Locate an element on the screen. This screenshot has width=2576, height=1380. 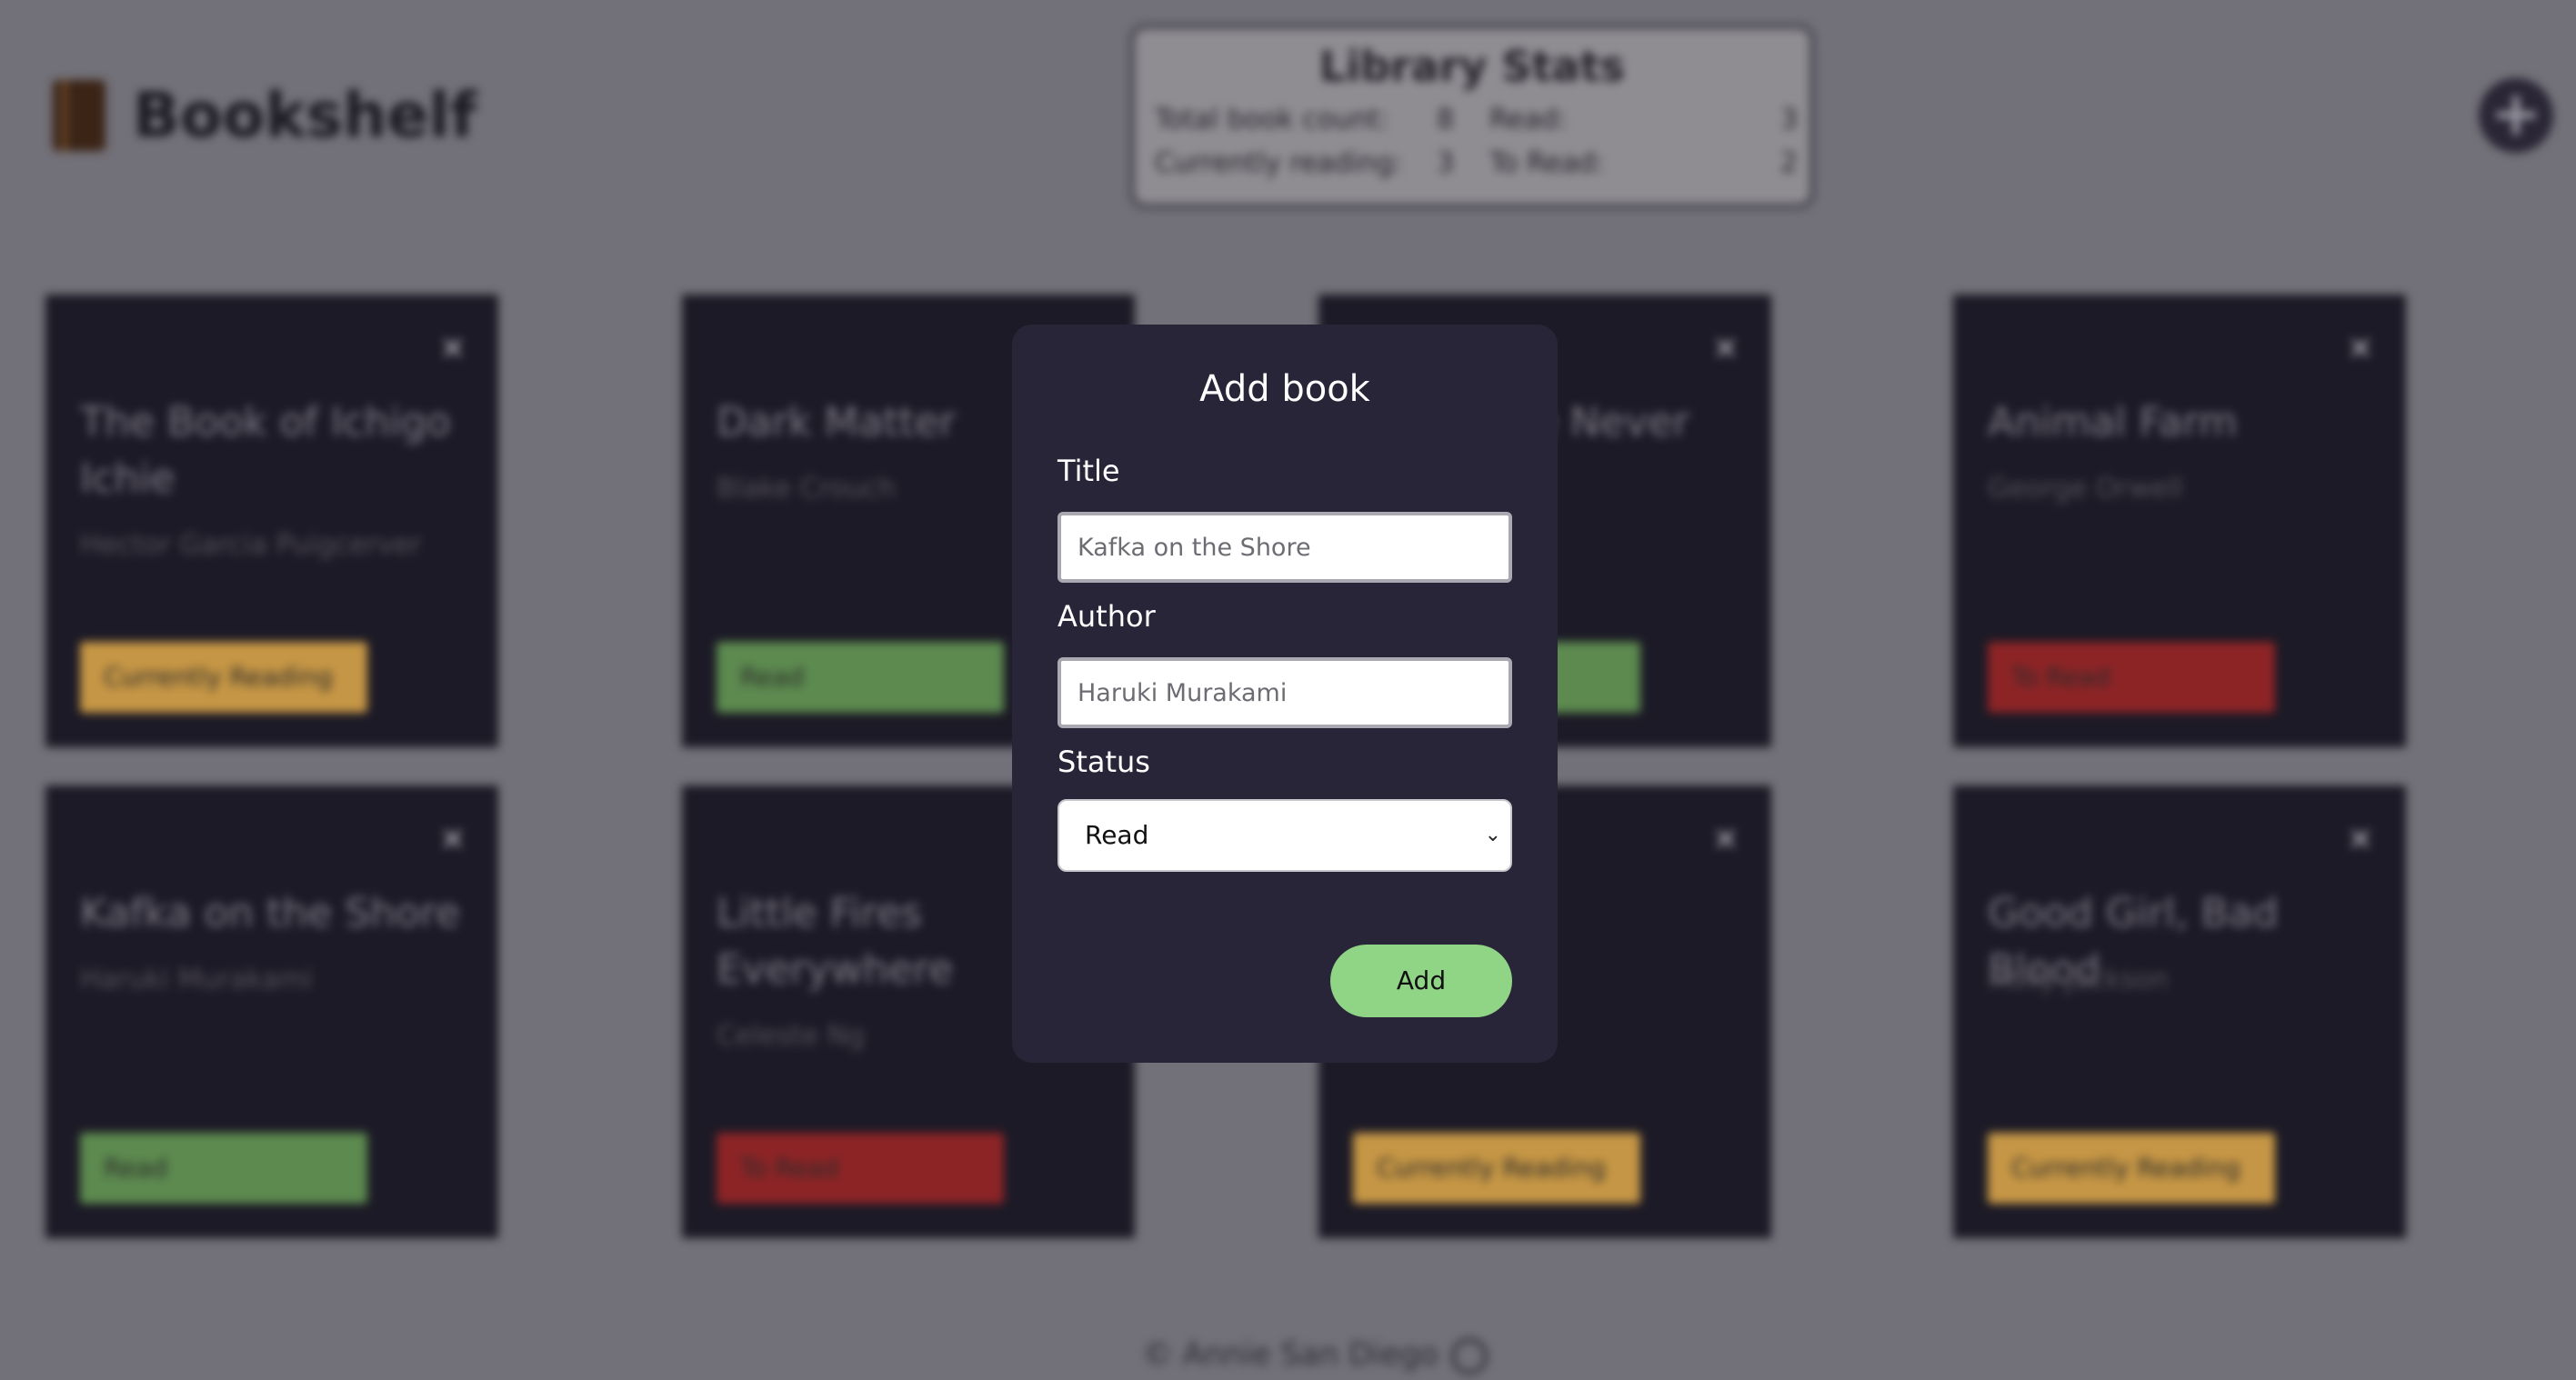
author-label: Author is located at coordinates (1106, 617).